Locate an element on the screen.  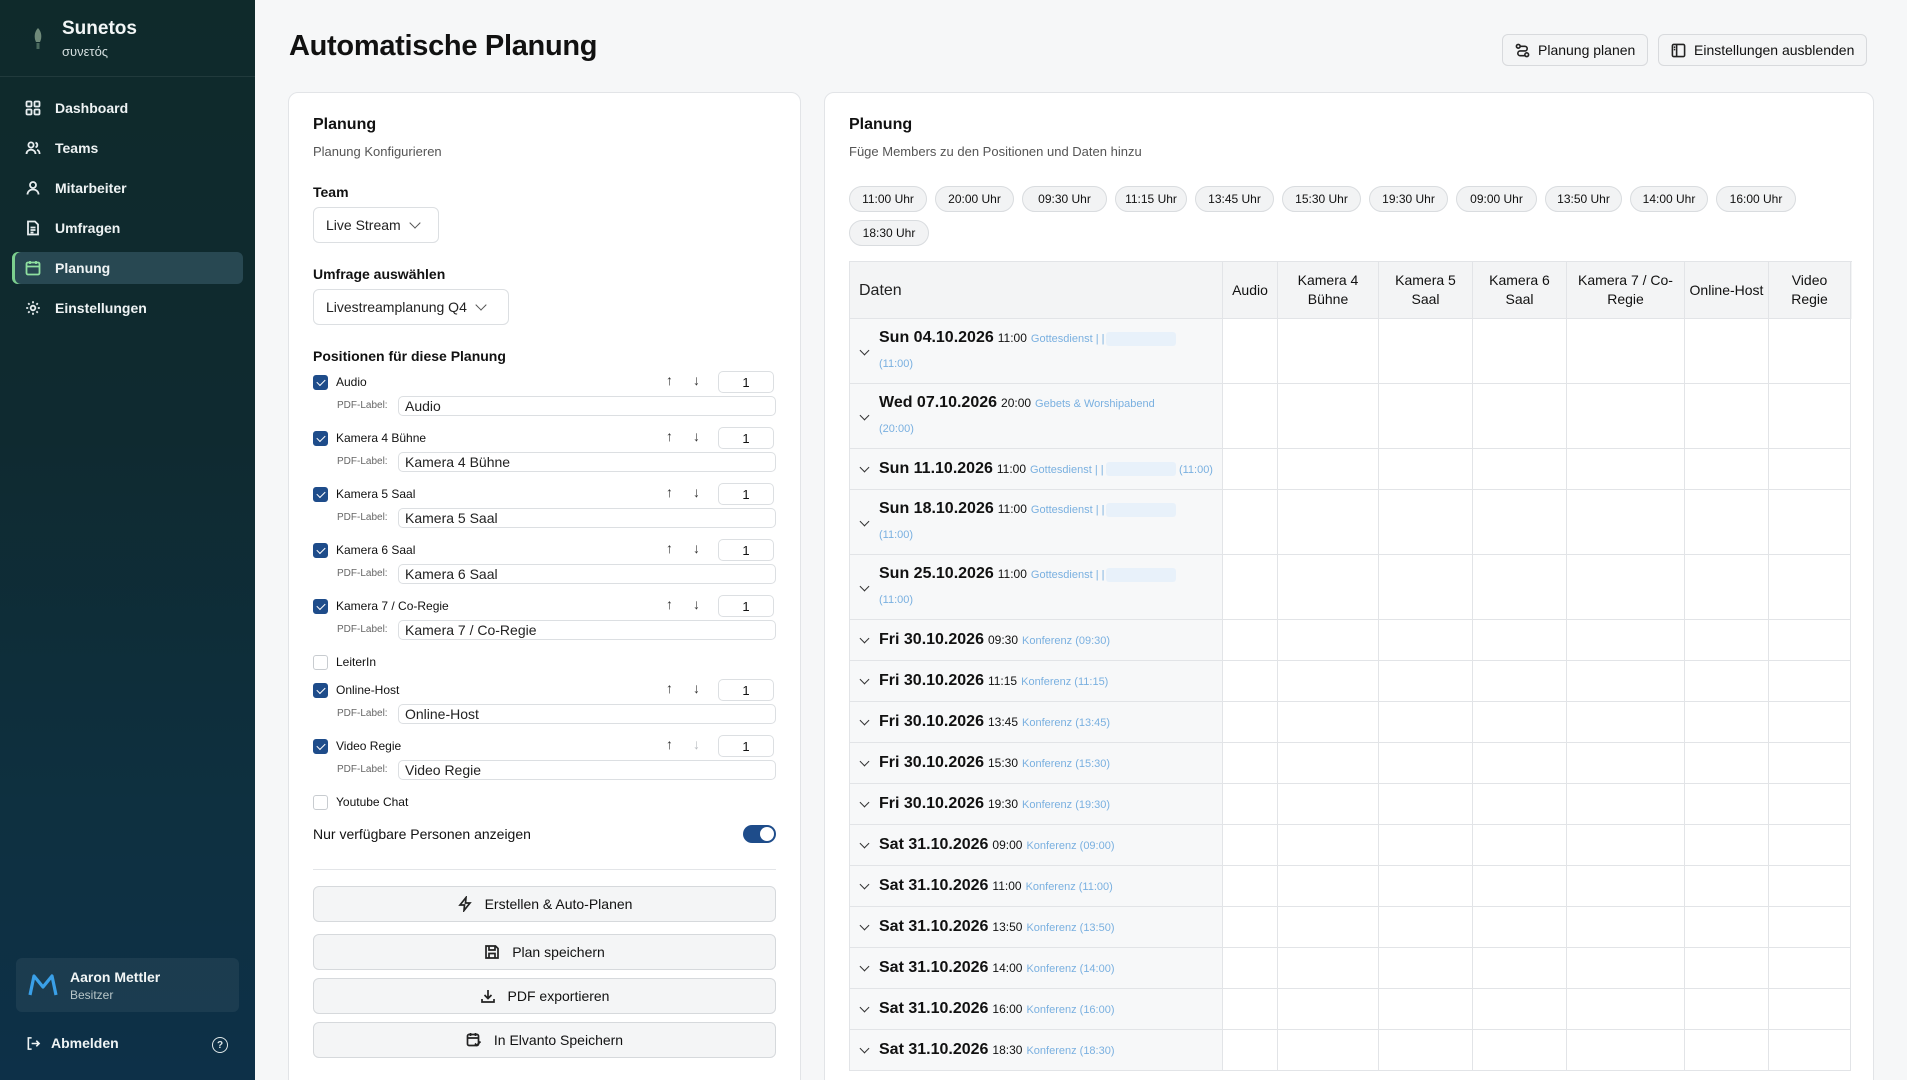
pdf-label-input: Kamera 7 / Co-Regie is located at coordinates (587, 630).